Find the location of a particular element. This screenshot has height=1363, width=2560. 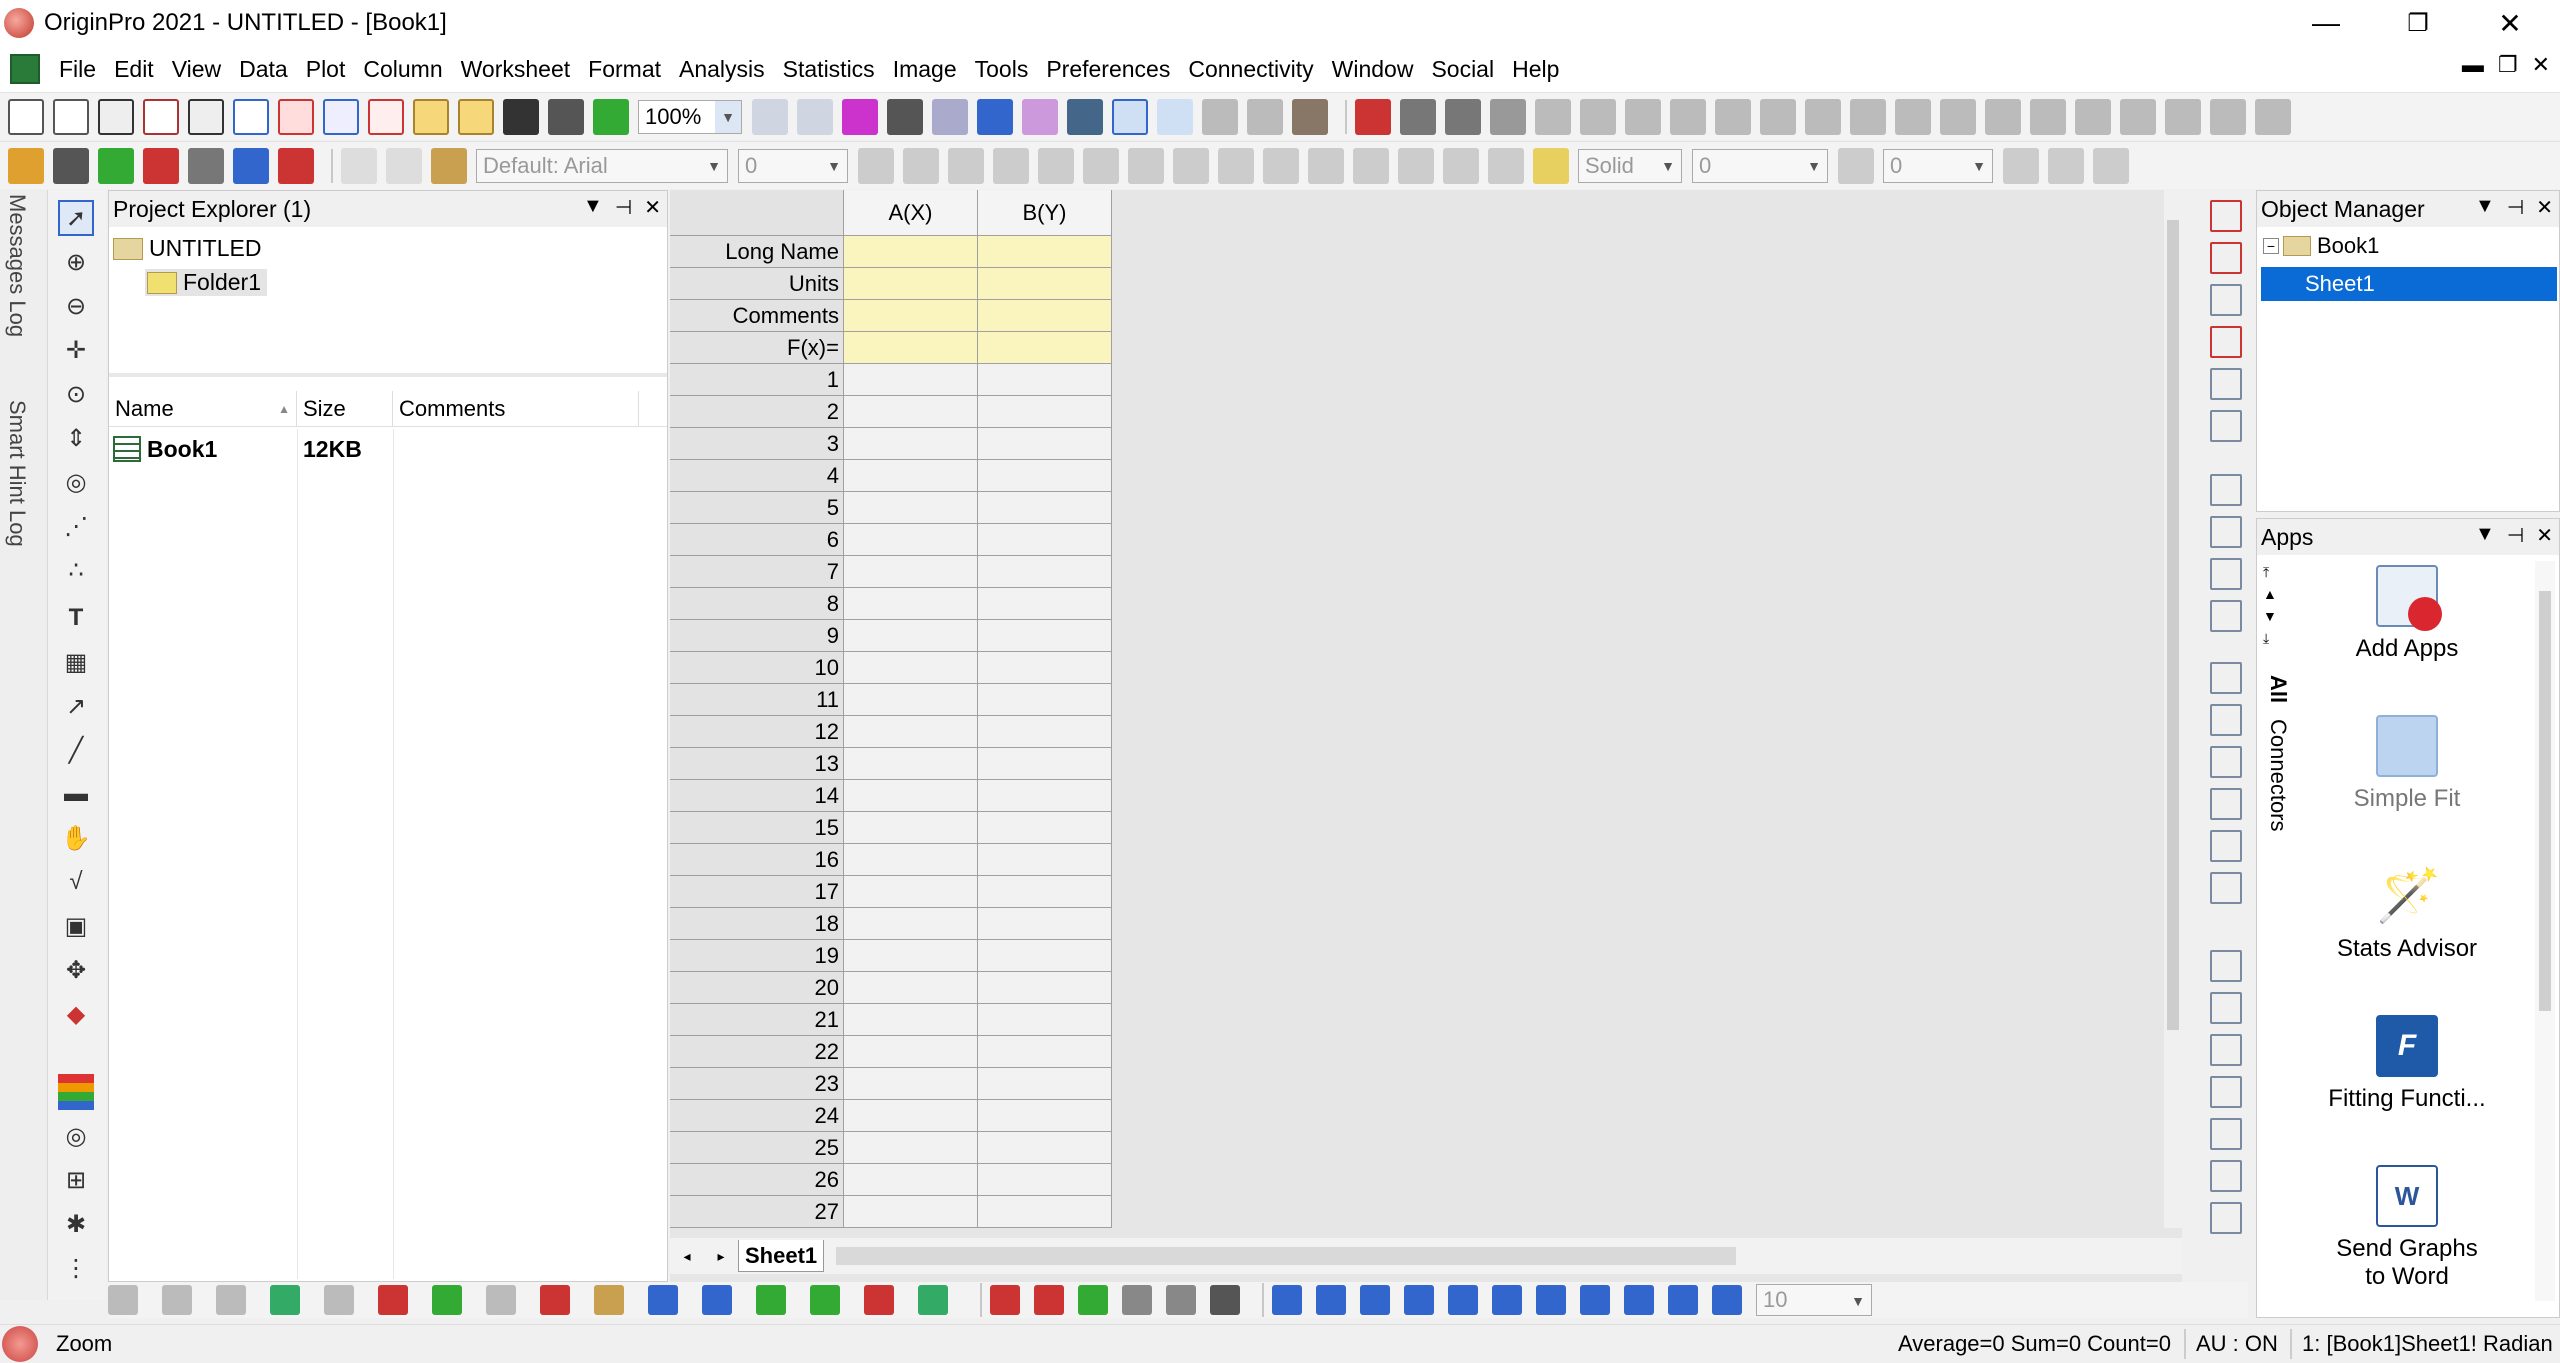

3d-surface-icon is located at coordinates (663, 1300).